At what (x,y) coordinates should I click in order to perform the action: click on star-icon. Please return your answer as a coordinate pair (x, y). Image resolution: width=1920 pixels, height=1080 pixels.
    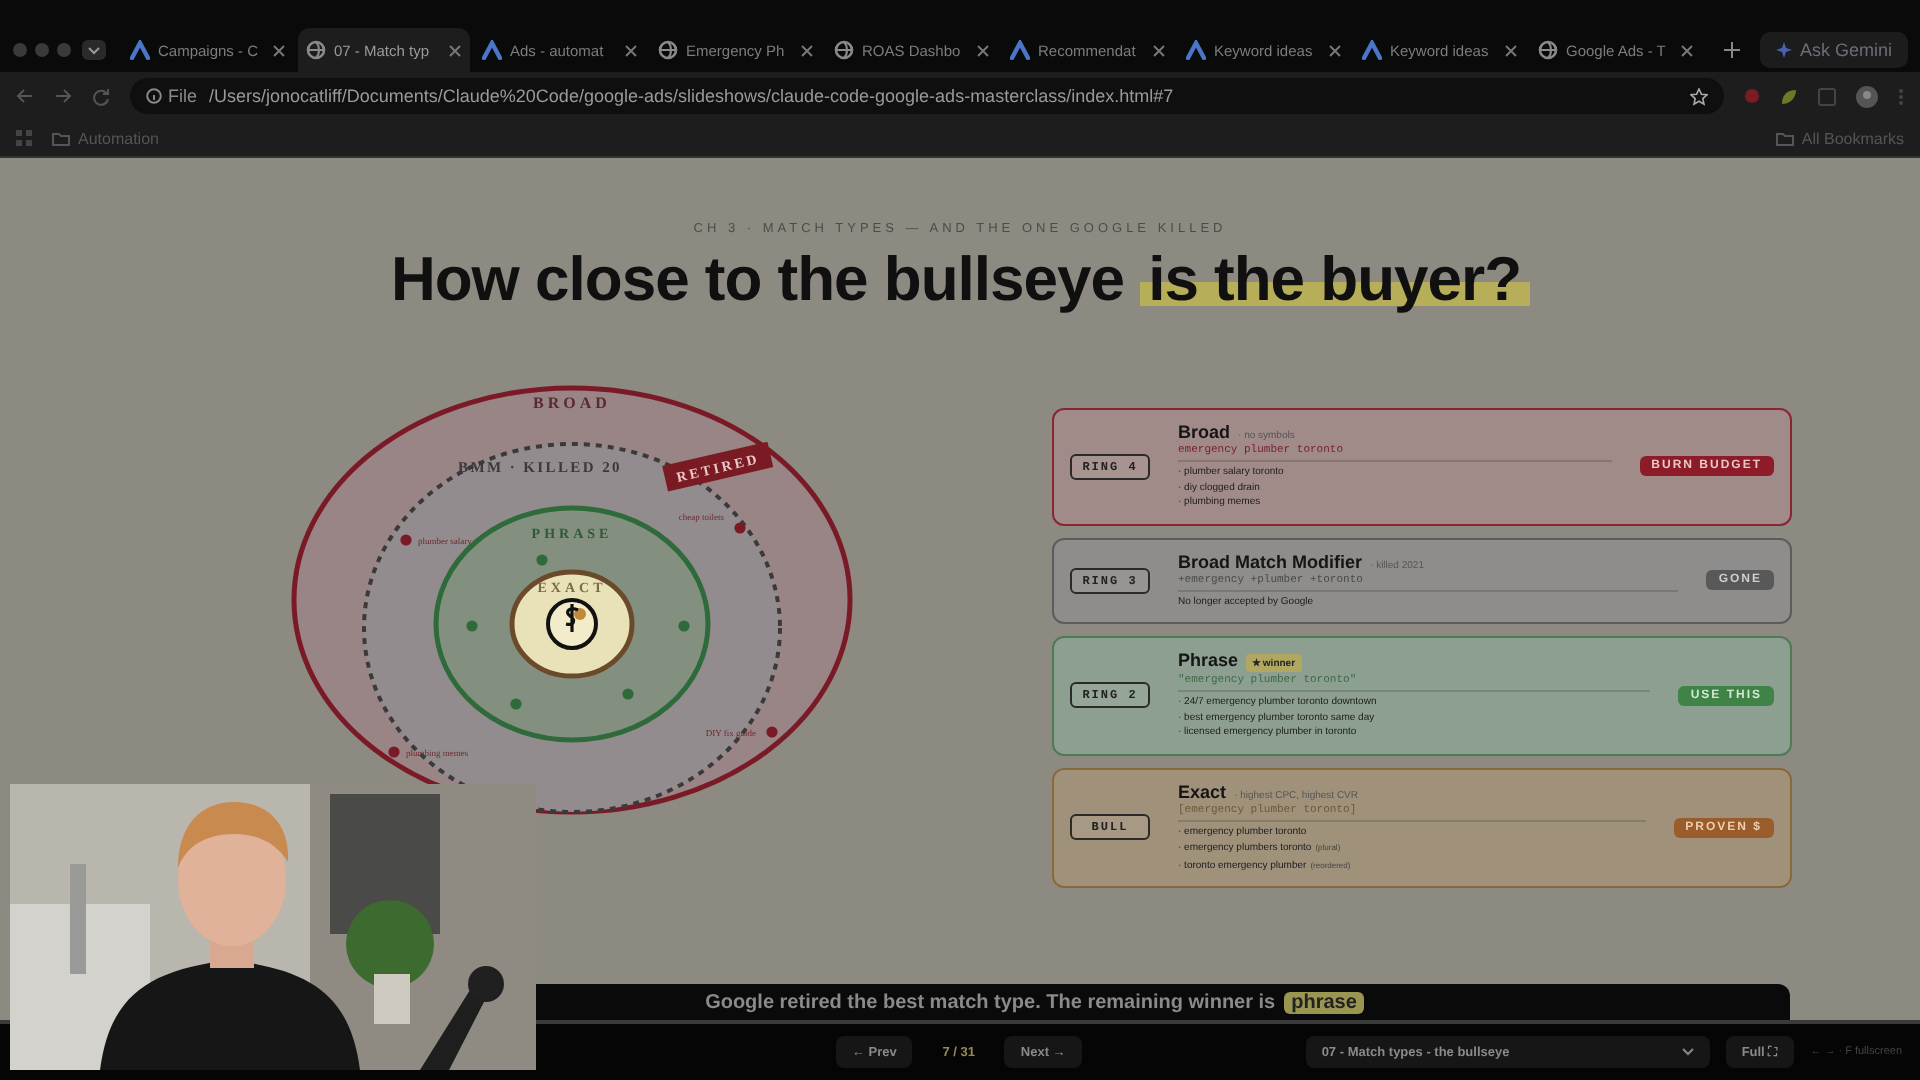
    Looking at the image, I should click on (1699, 96).